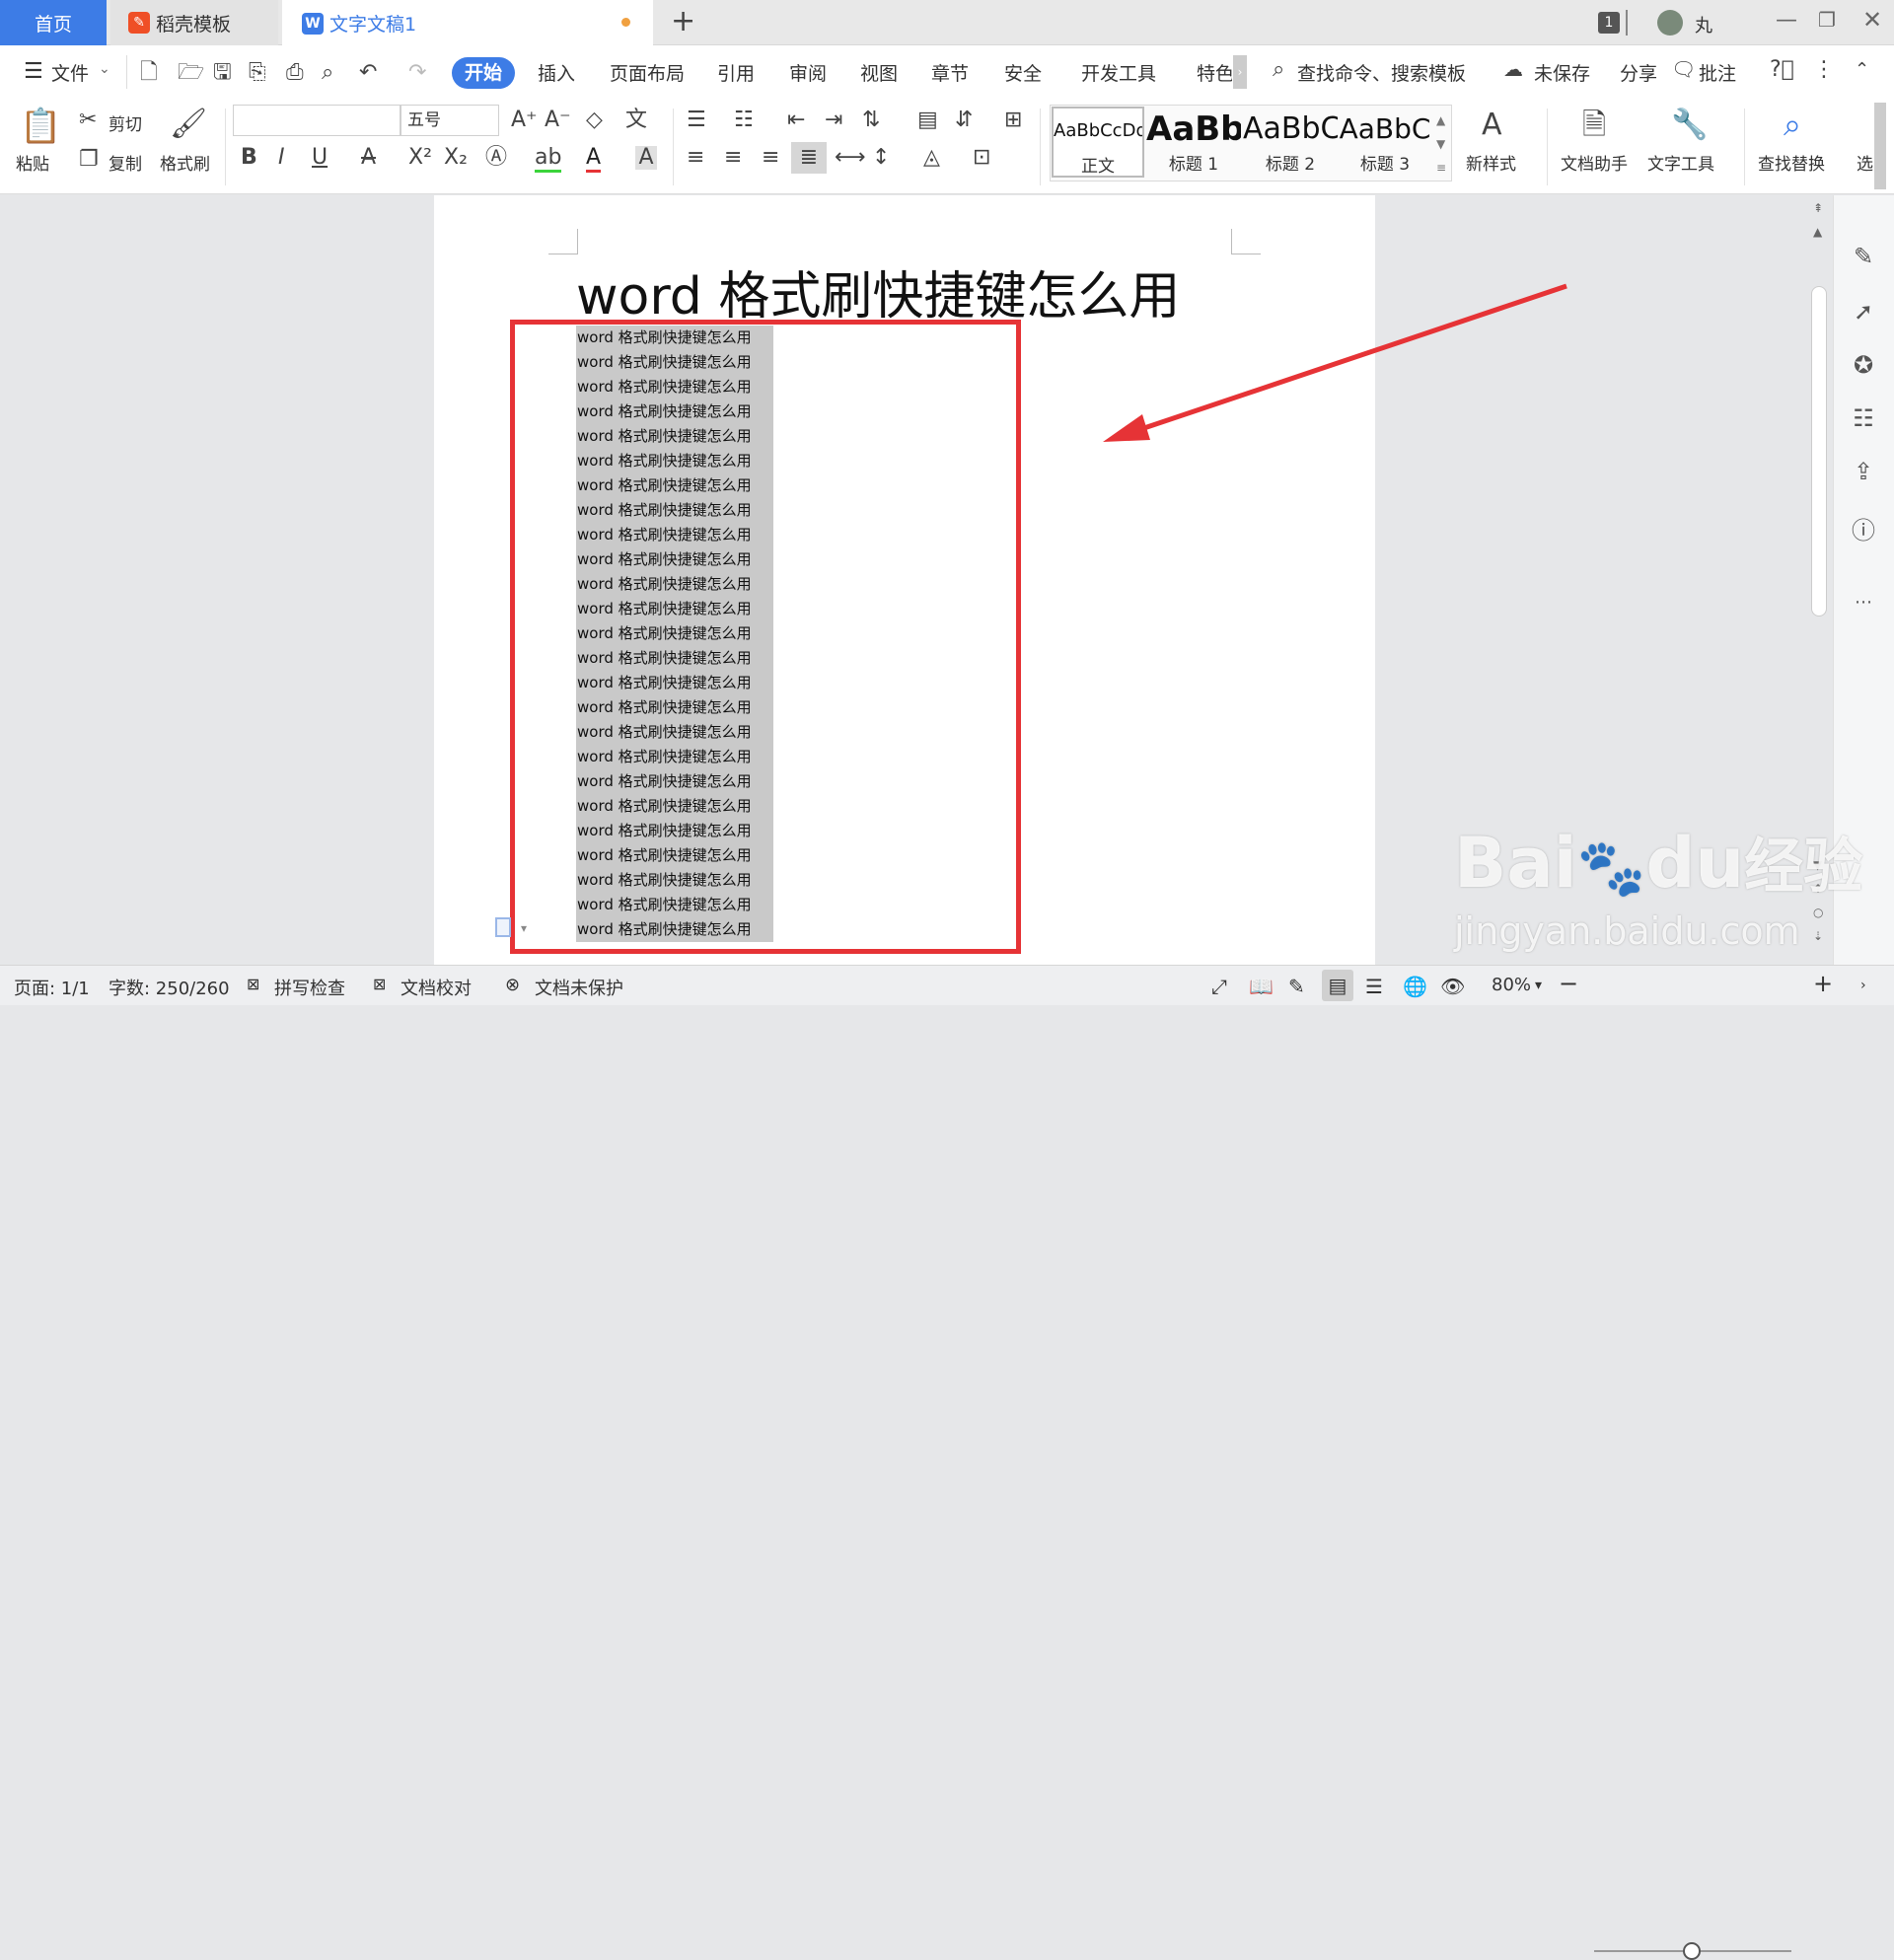 The image size is (1894, 1960). I want to click on help-icon: ?⃝, so click(1782, 69).